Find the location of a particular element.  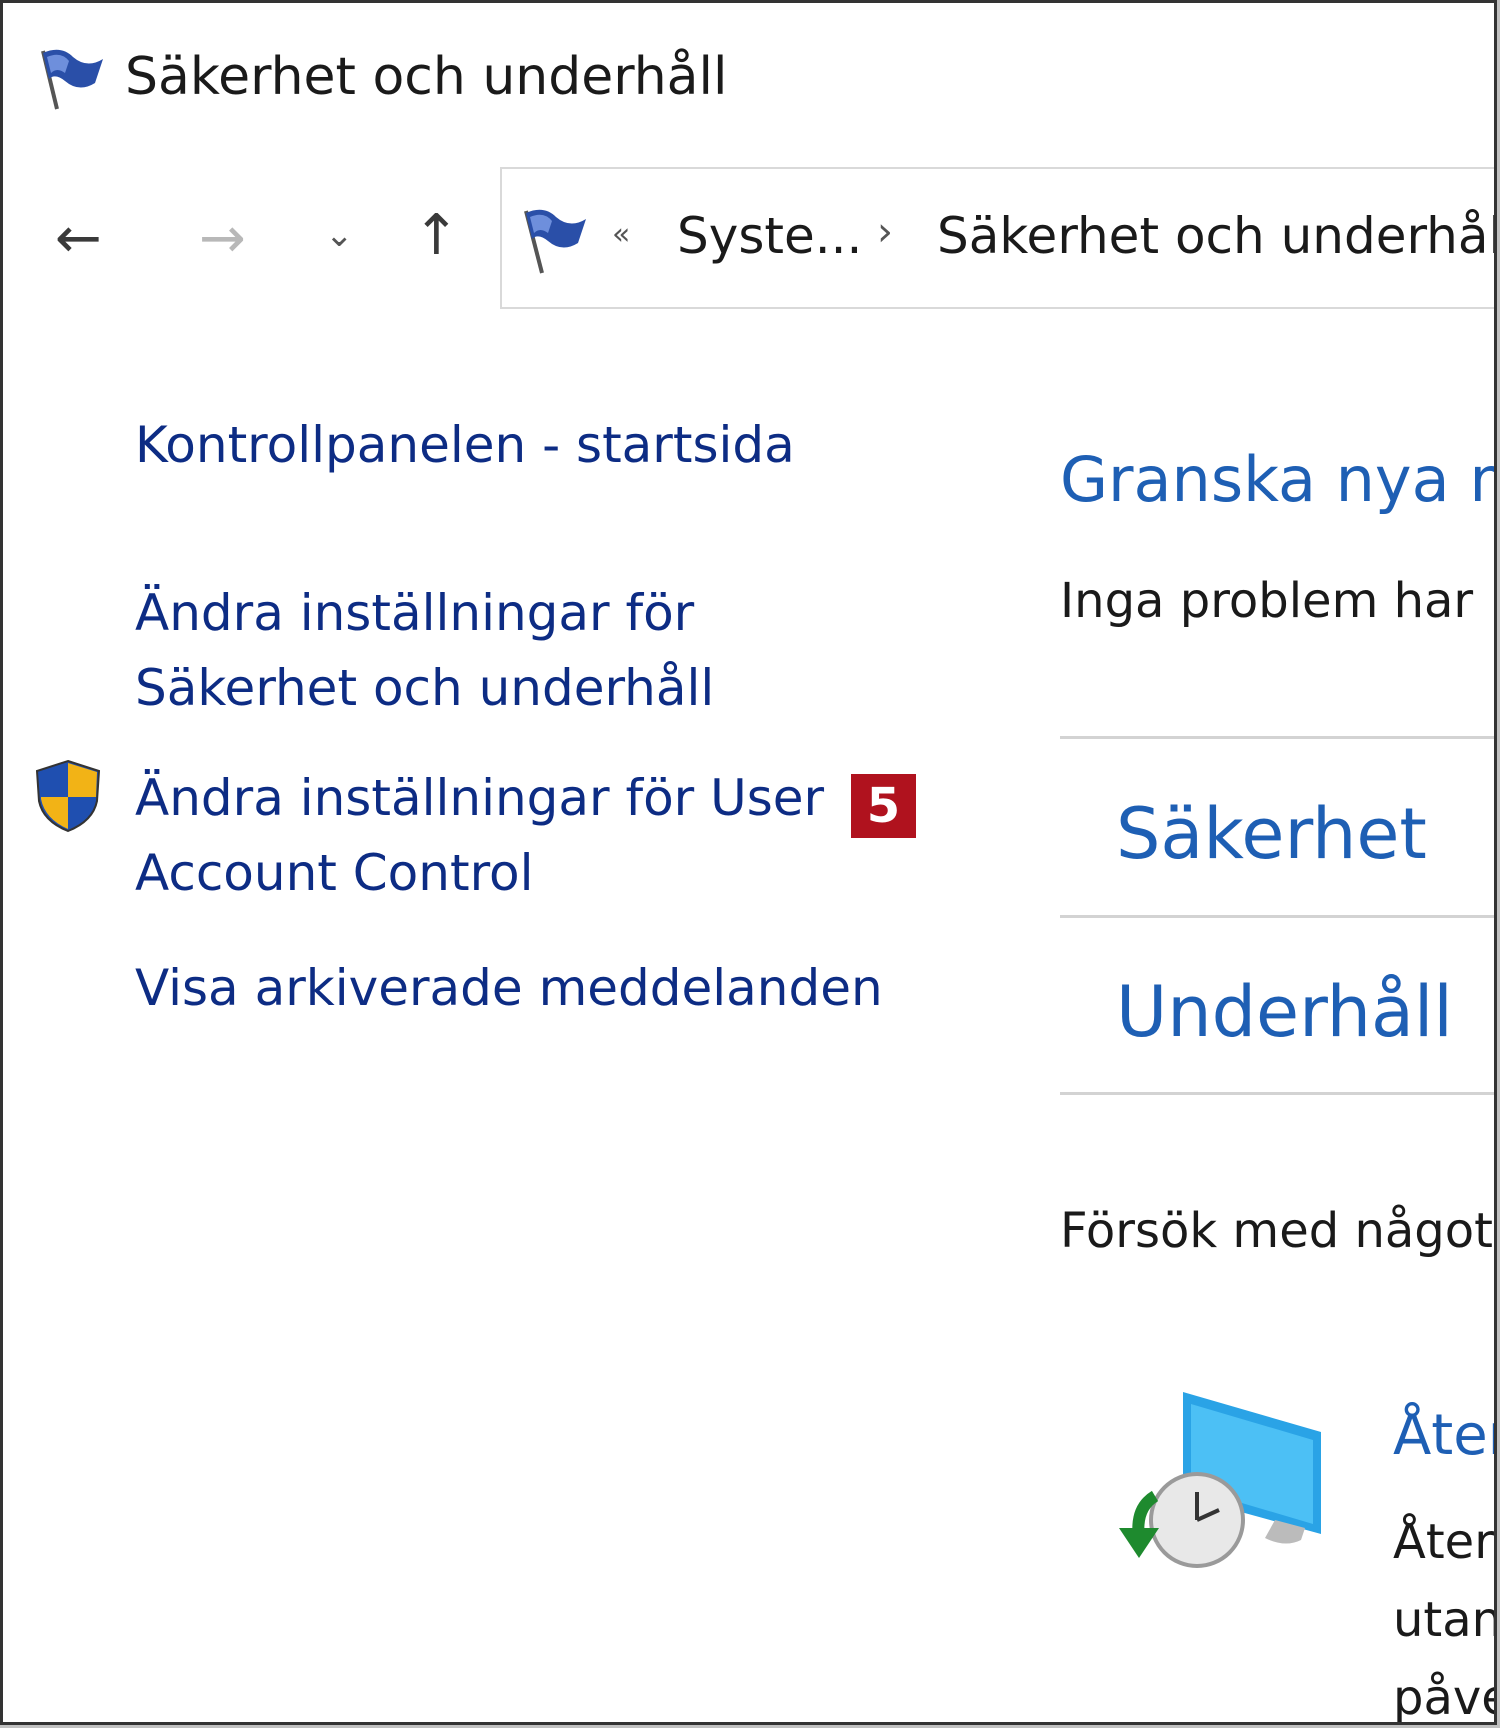

link-line: Ändra inställningar för User is located at coordinates (480, 798).